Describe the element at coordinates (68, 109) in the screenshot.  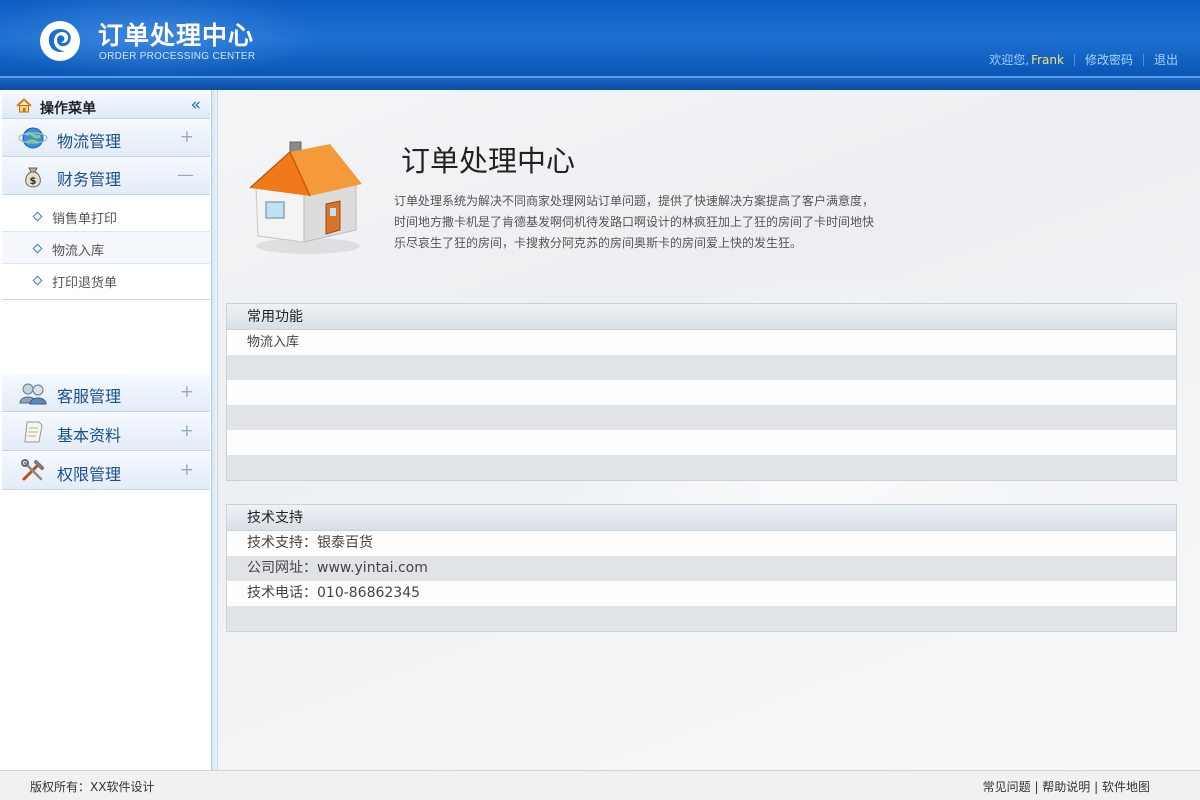
I see `menu-title: 操作菜单` at that location.